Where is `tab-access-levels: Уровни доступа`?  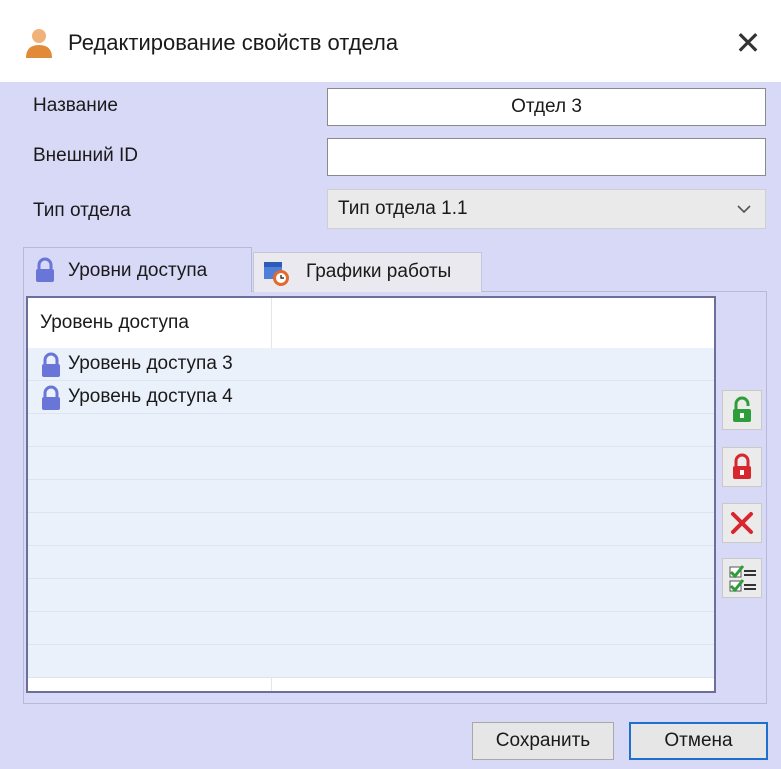 tab-access-levels: Уровни доступа is located at coordinates (137, 269).